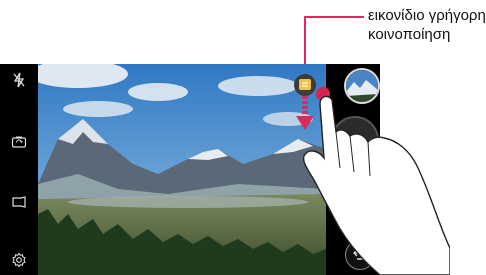 Image resolution: width=486 pixels, height=275 pixels. Describe the element at coordinates (334, 17) in the screenshot. I see `callout-connector` at that location.